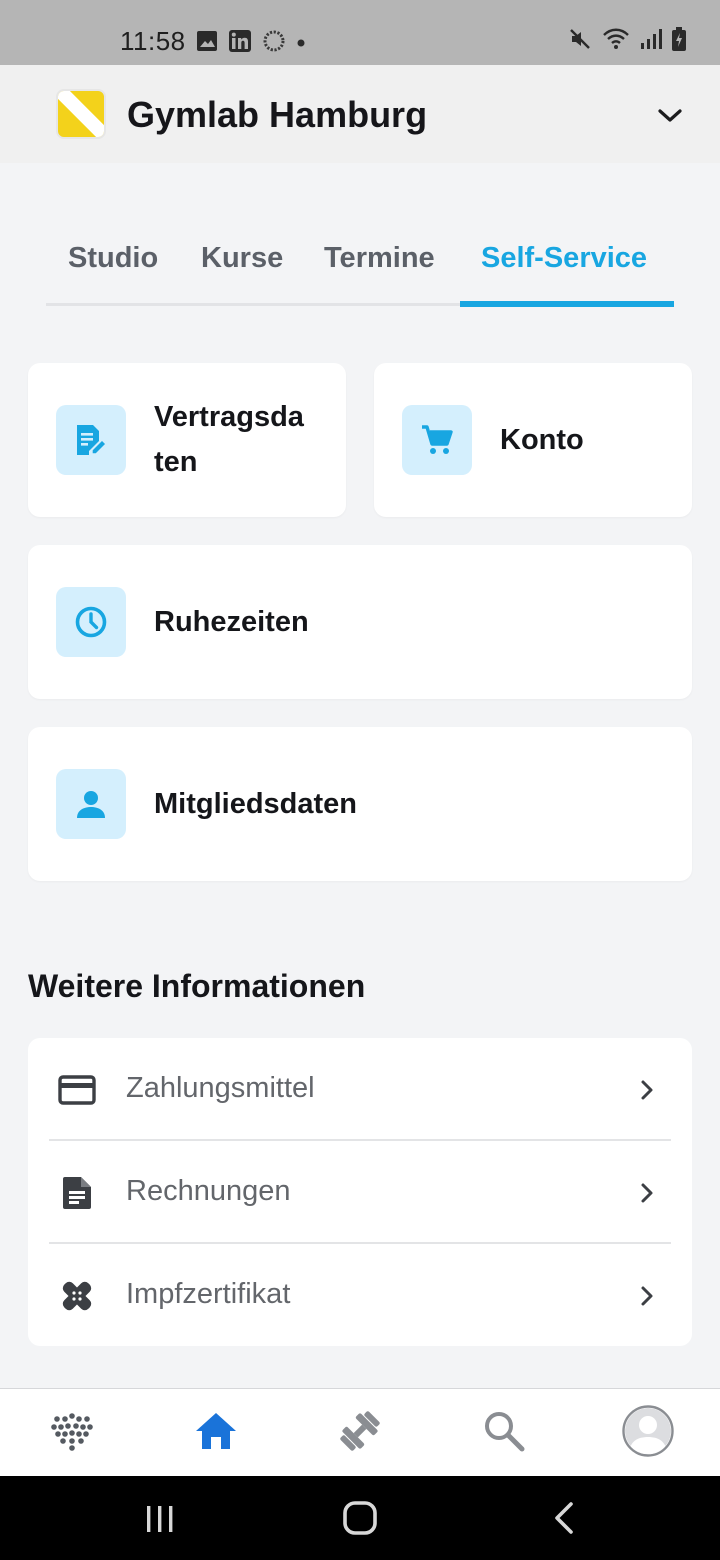  Describe the element at coordinates (567, 304) in the screenshot. I see `active-tab-indicator` at that location.